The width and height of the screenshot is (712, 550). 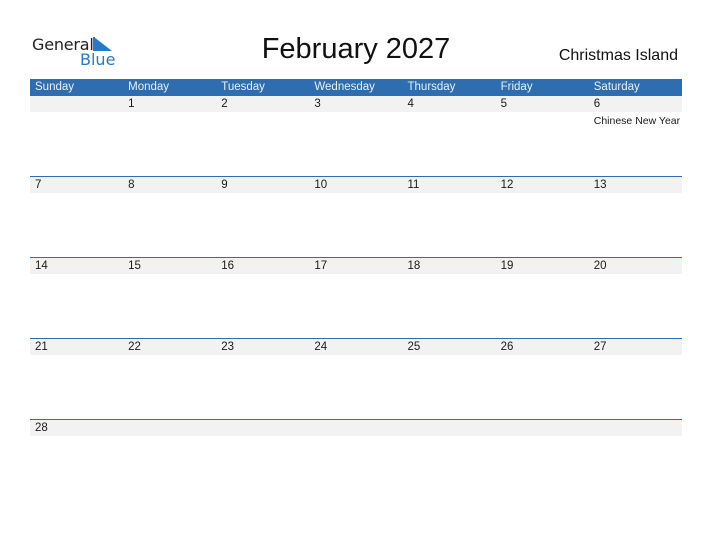 What do you see at coordinates (321, 266) in the screenshot?
I see `day-number: 17` at bounding box center [321, 266].